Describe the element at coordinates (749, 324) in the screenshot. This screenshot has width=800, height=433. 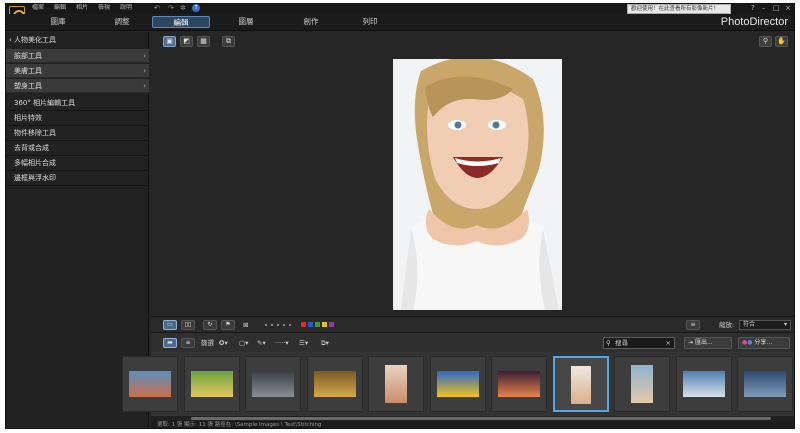
I see `zoom-select-value: 符合` at that location.